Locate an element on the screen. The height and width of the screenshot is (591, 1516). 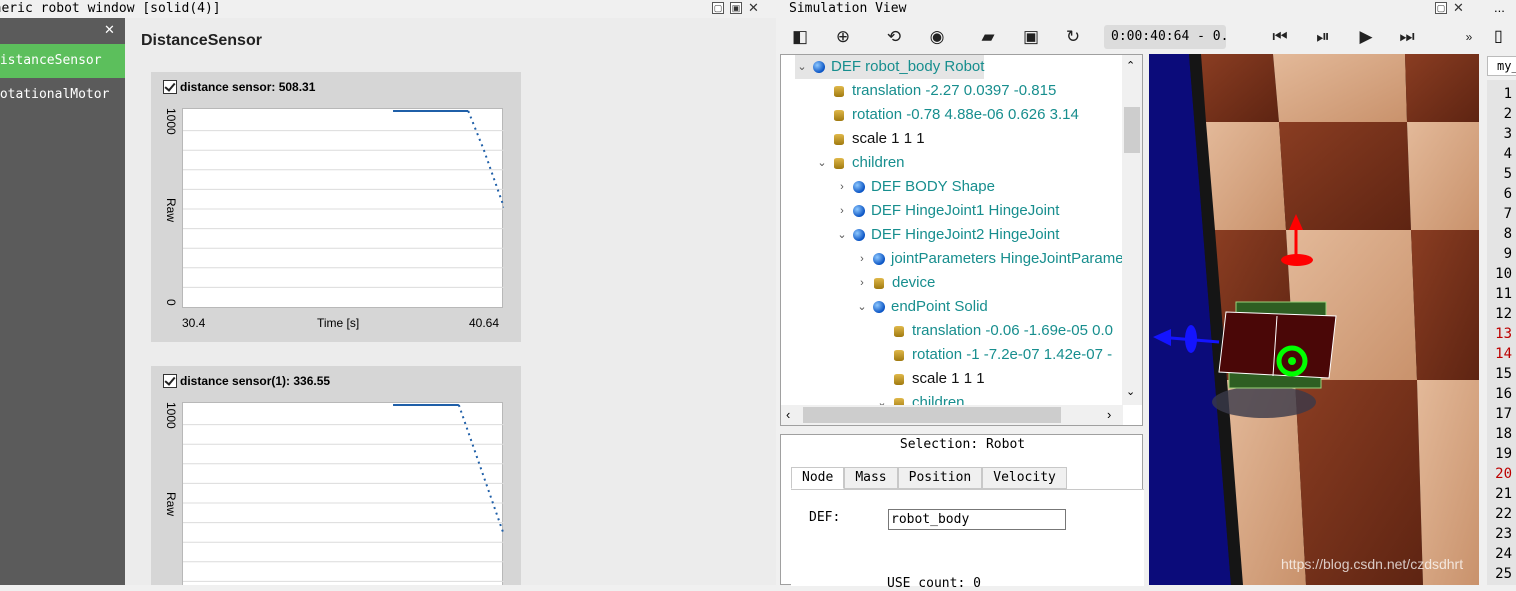
open-icon: ▰ is located at coordinates (988, 37).